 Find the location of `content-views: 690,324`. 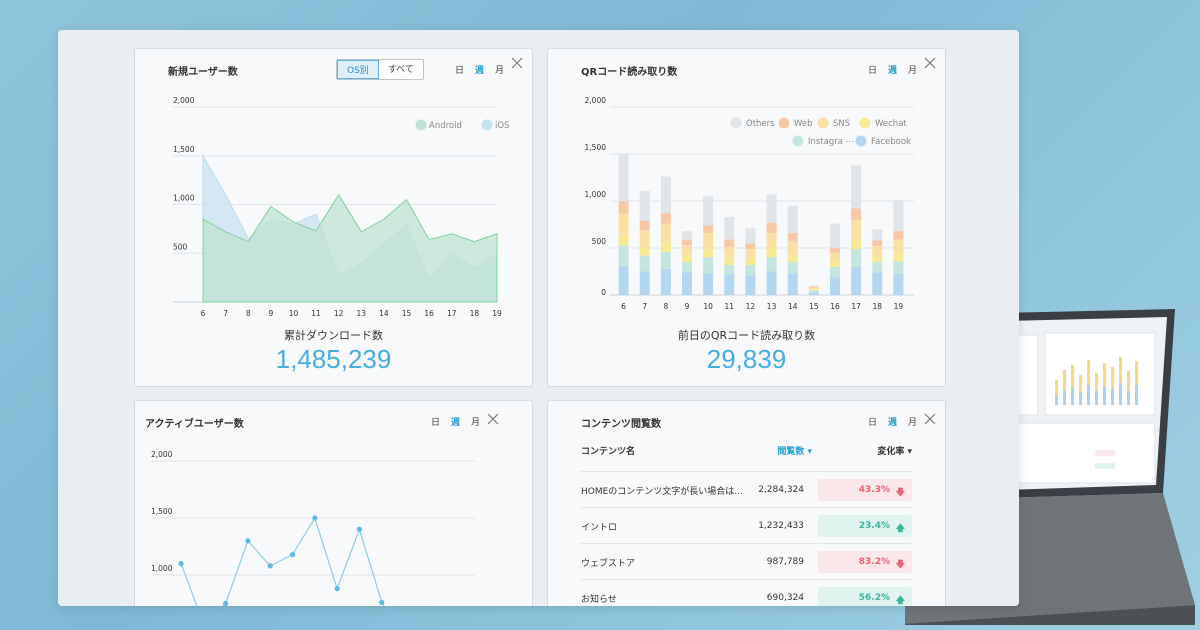

content-views: 690,324 is located at coordinates (785, 598).